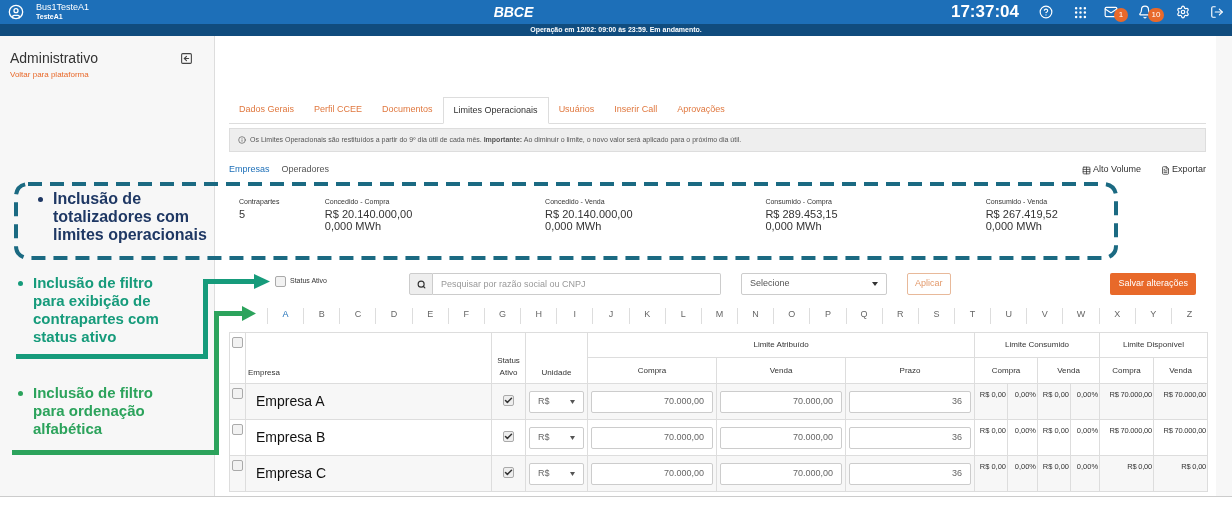  I want to click on letter-filter: B, so click(321, 316).